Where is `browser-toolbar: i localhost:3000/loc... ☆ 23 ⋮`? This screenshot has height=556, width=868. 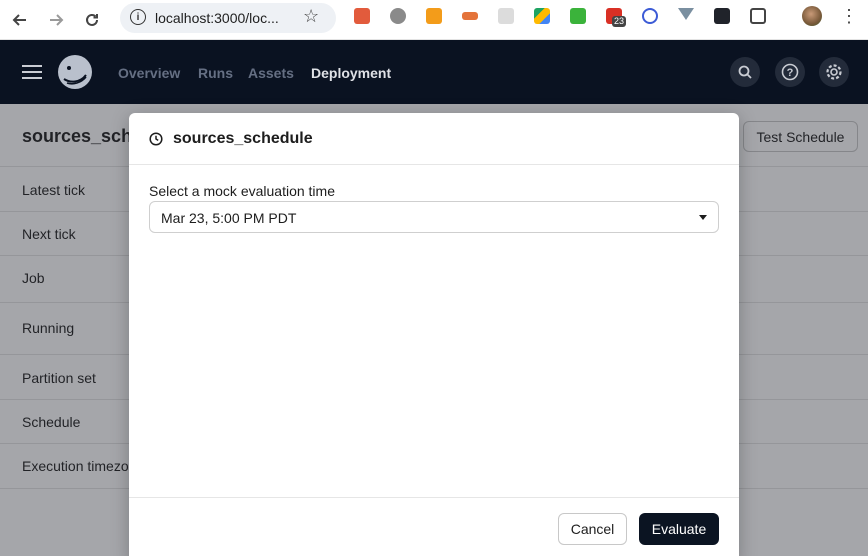 browser-toolbar: i localhost:3000/loc... ☆ 23 ⋮ is located at coordinates (434, 20).